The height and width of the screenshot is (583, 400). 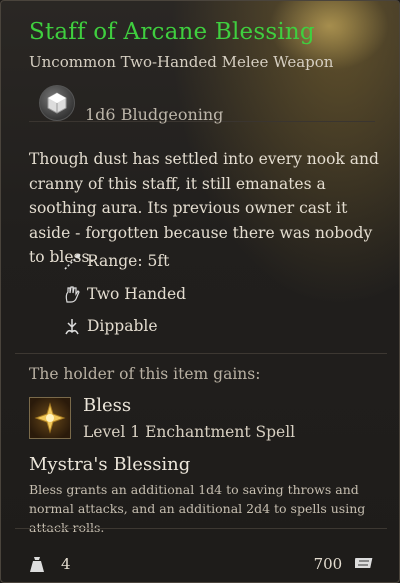 I want to click on passive-name: Mystra's Blessing, so click(x=110, y=464).